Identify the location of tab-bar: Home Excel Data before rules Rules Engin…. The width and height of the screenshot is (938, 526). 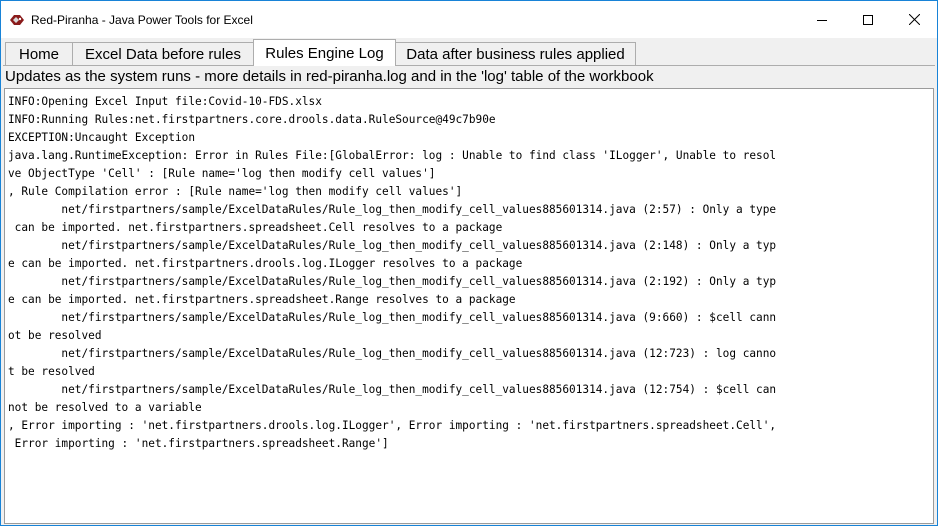
(320, 52).